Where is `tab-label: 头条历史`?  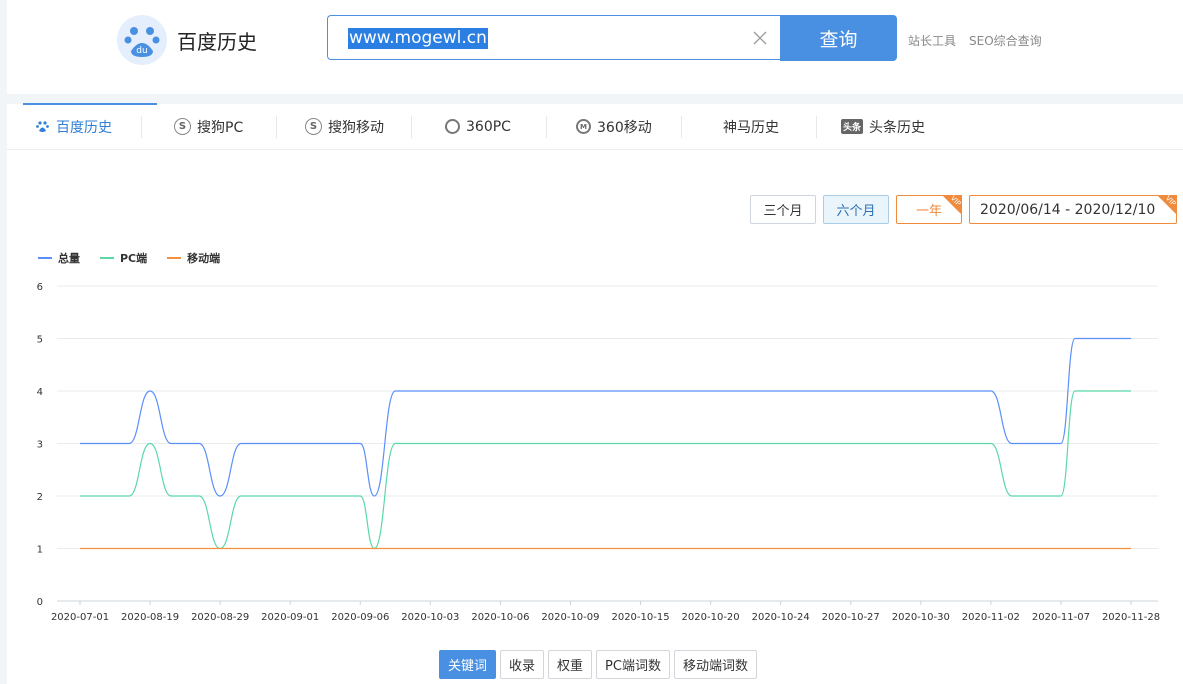
tab-label: 头条历史 is located at coordinates (897, 127).